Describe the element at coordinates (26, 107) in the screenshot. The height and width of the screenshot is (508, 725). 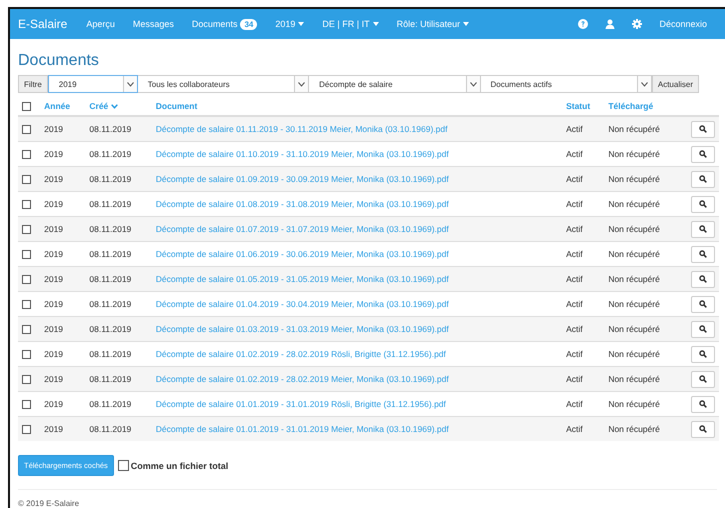
I see `select-all-checkbox` at that location.